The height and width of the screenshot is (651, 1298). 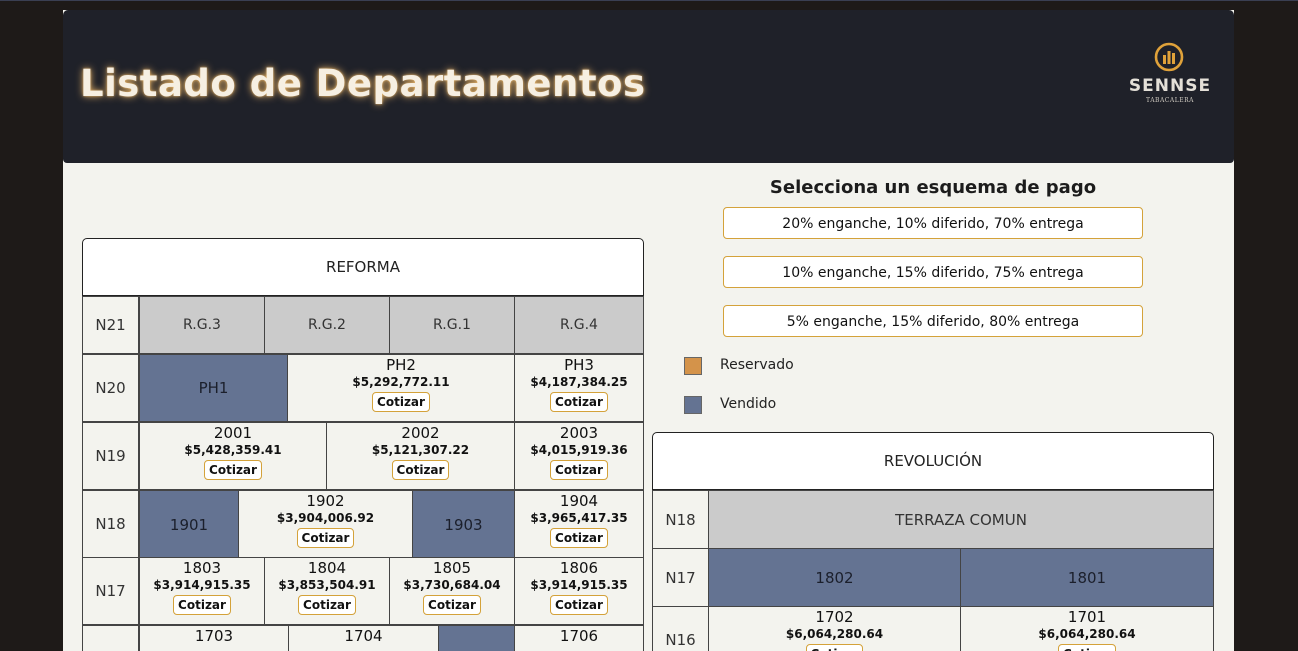 I want to click on unit-number: 1805, so click(x=452, y=568).